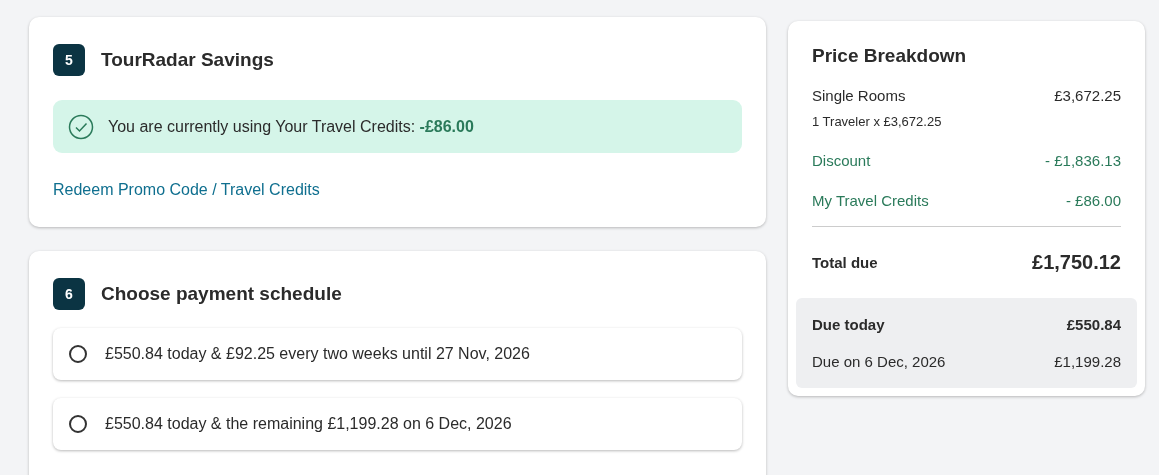 The height and width of the screenshot is (475, 1159). Describe the element at coordinates (1076, 262) in the screenshot. I see `total-amount: £1,750.12` at that location.